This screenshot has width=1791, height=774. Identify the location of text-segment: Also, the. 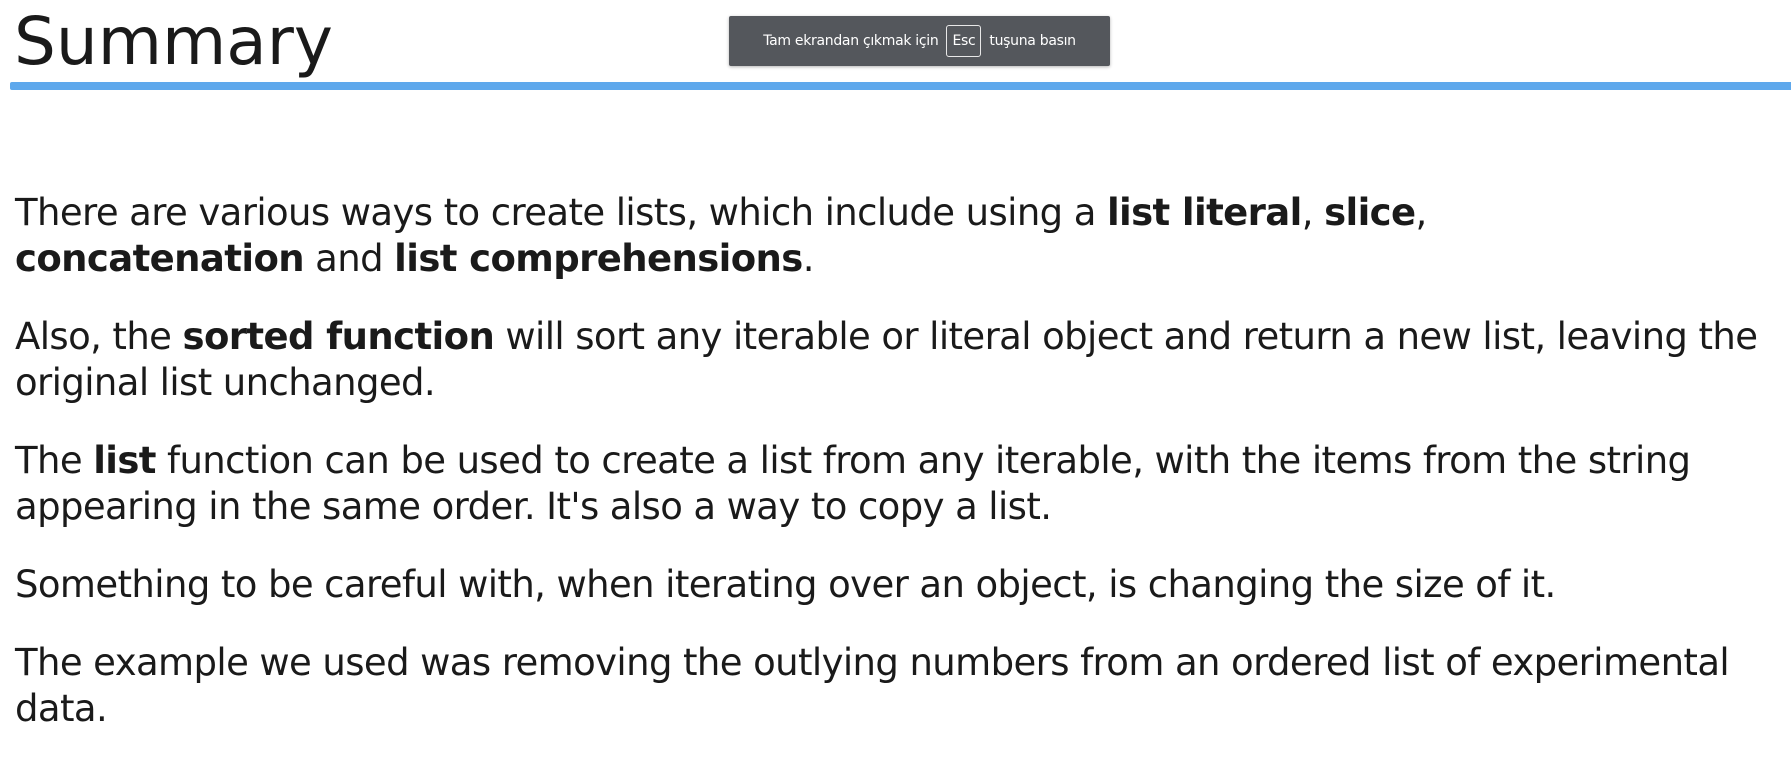
(99, 336).